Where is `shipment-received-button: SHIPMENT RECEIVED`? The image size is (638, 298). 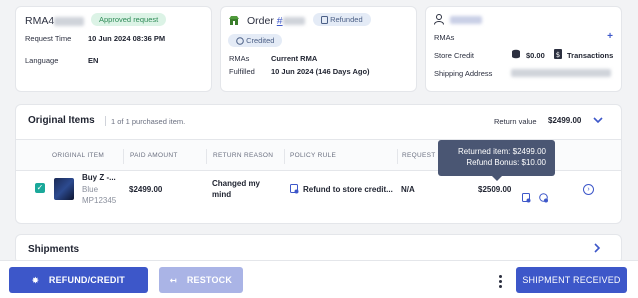
shipment-received-button: SHIPMENT RECEIVED is located at coordinates (571, 280).